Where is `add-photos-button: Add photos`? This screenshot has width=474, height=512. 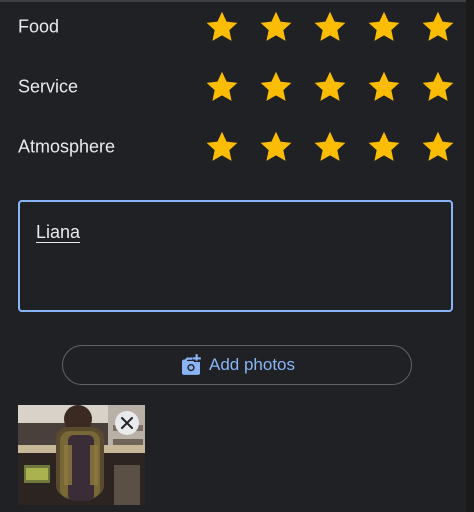 add-photos-button: Add photos is located at coordinates (237, 365).